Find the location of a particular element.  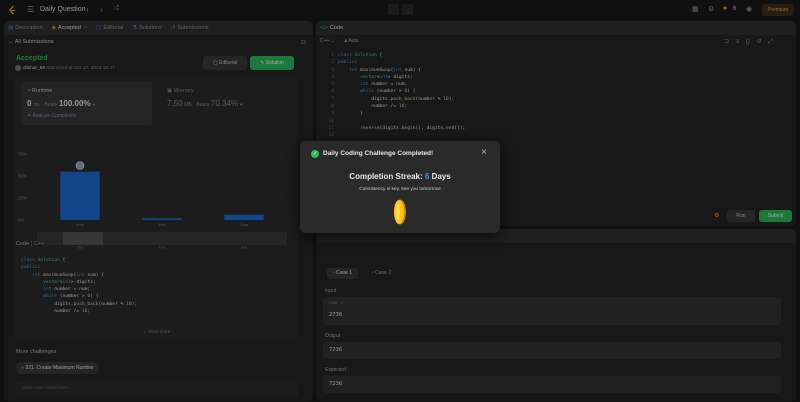

modal-title: Daily Coding Challenge Completed! is located at coordinates (378, 153).